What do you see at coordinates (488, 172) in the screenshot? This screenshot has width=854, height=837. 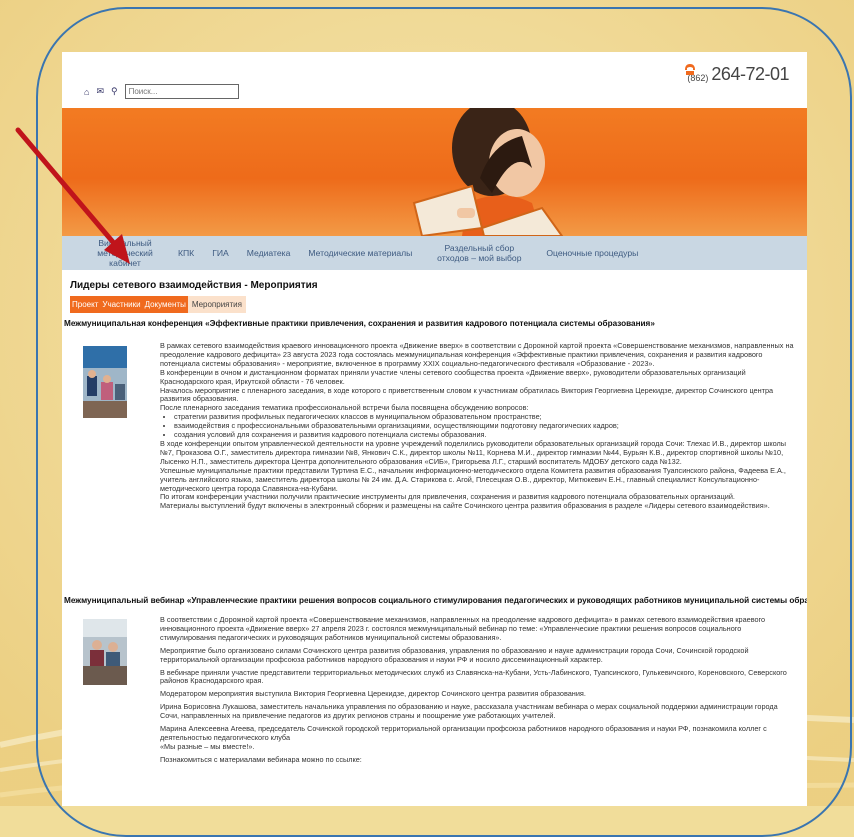 I see `banner-woman-reading` at bounding box center [488, 172].